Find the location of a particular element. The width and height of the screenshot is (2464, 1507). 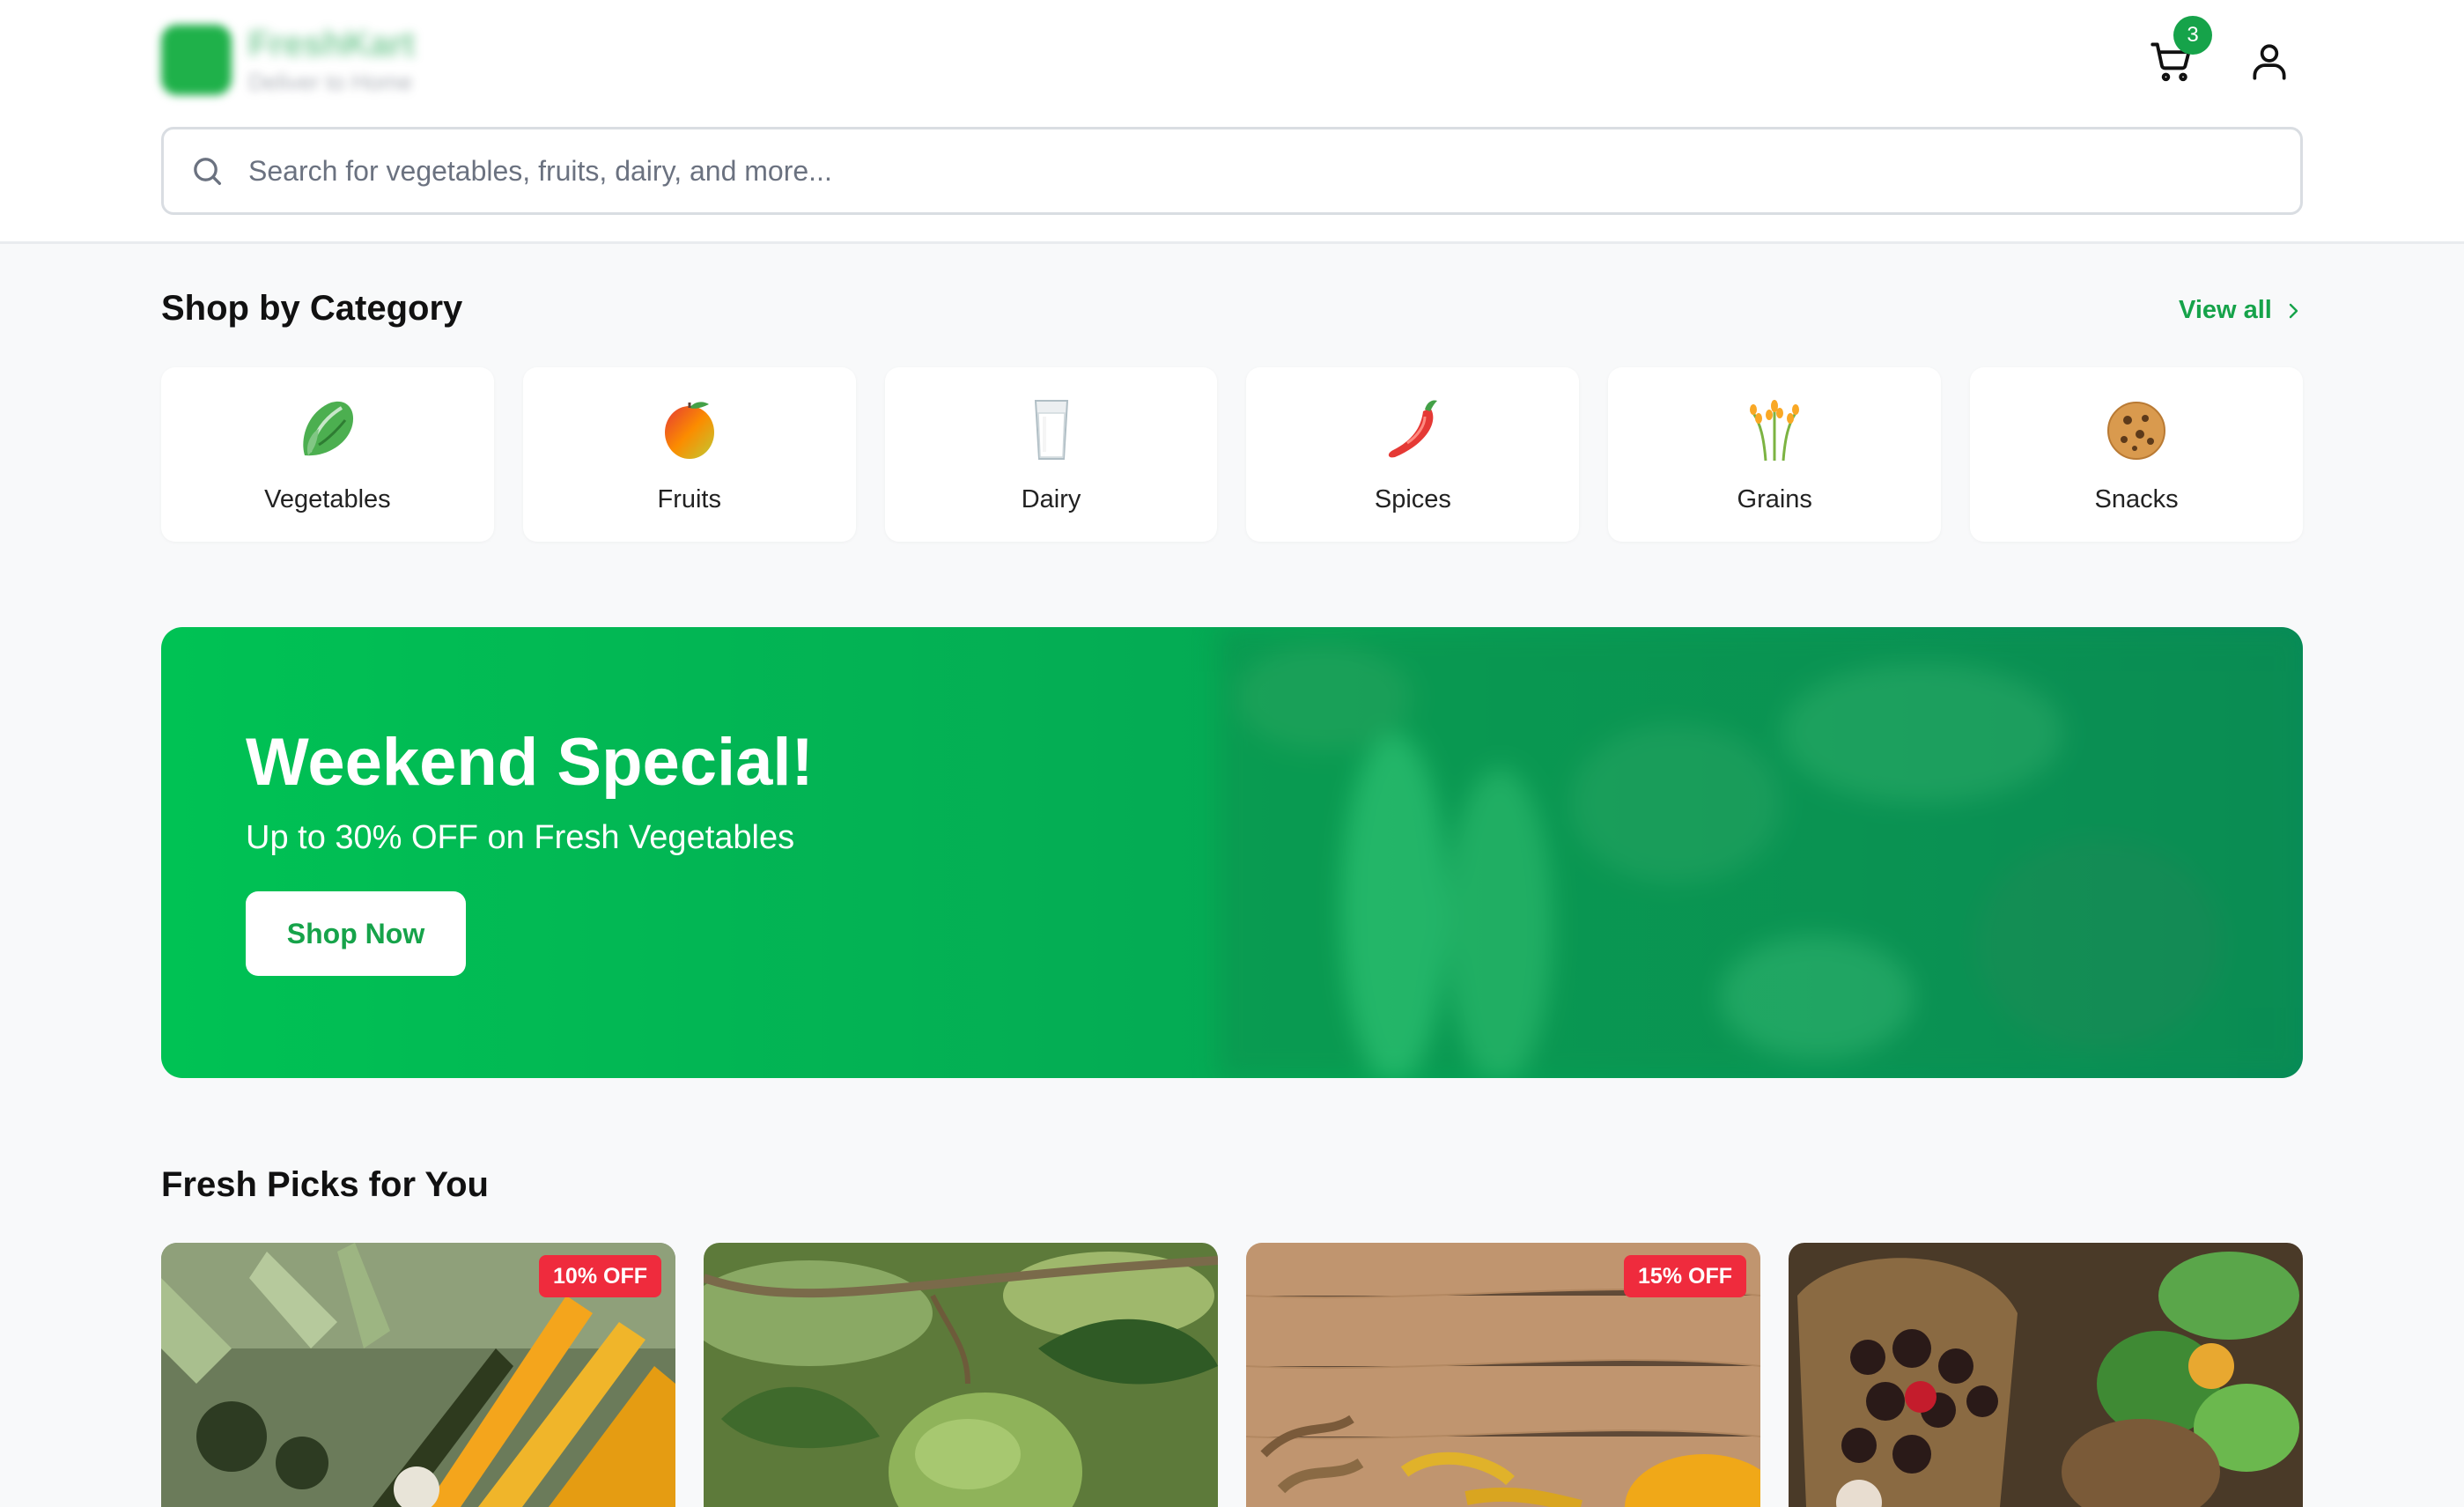

rice-sheaf-icon is located at coordinates (1775, 431).